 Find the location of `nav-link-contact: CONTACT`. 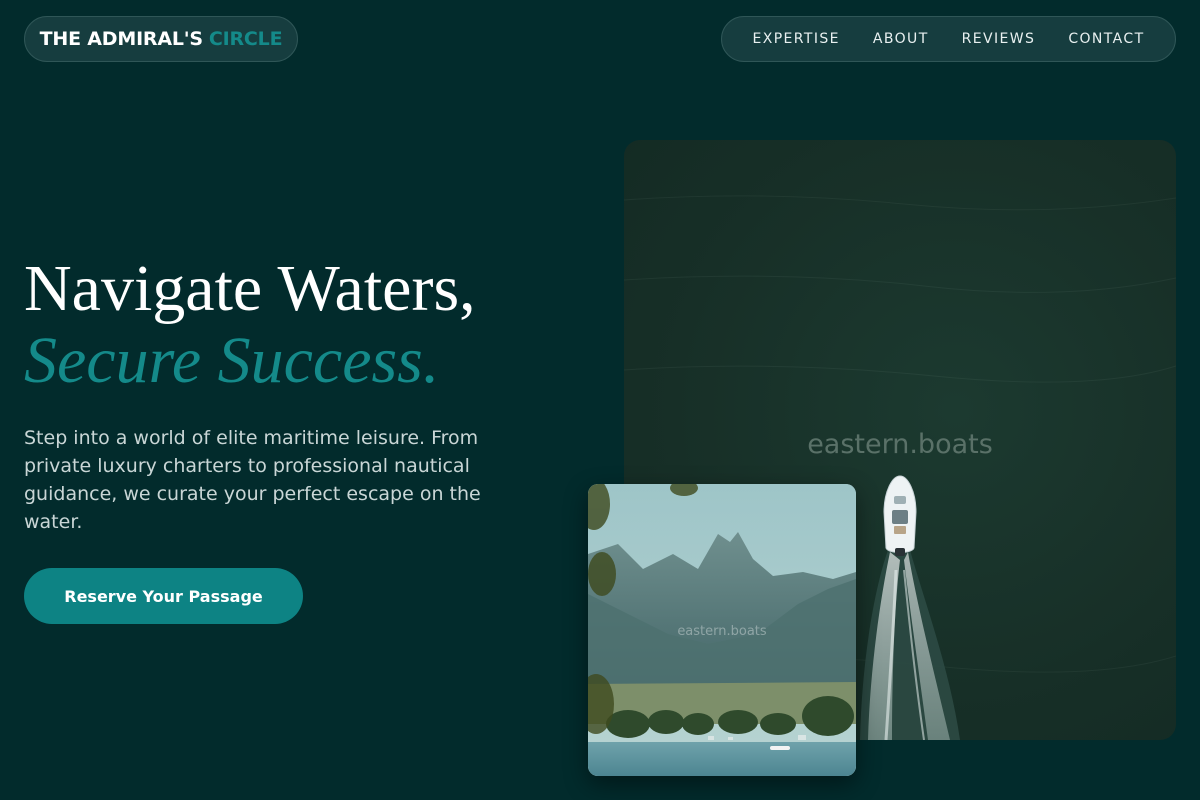

nav-link-contact: CONTACT is located at coordinates (1106, 39).